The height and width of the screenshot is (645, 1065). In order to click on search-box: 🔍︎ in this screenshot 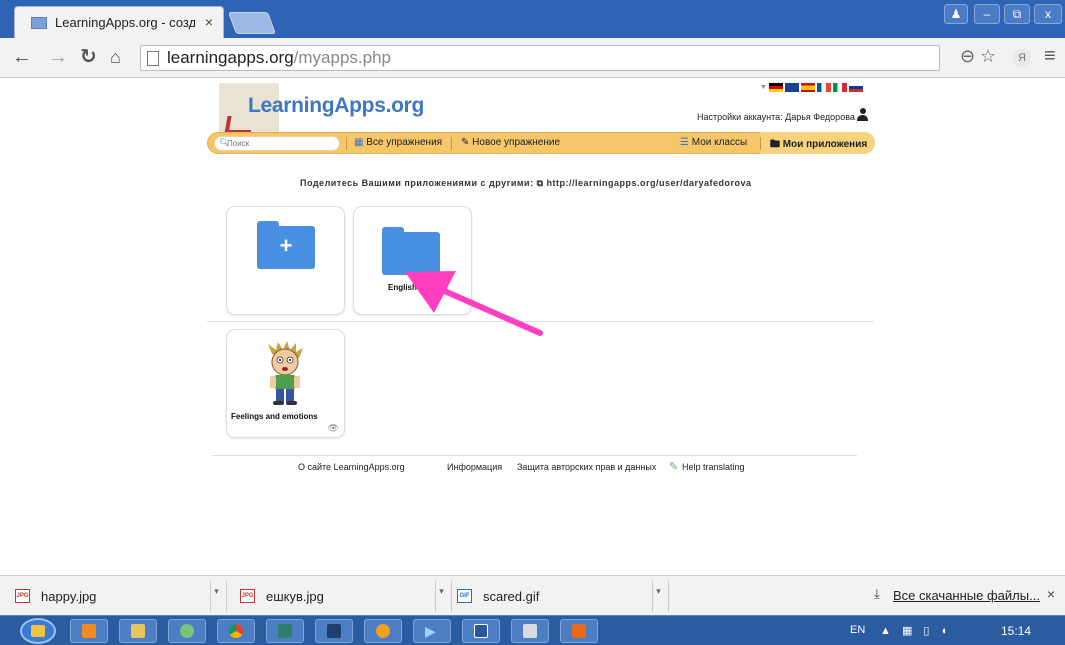, I will do `click(277, 143)`.